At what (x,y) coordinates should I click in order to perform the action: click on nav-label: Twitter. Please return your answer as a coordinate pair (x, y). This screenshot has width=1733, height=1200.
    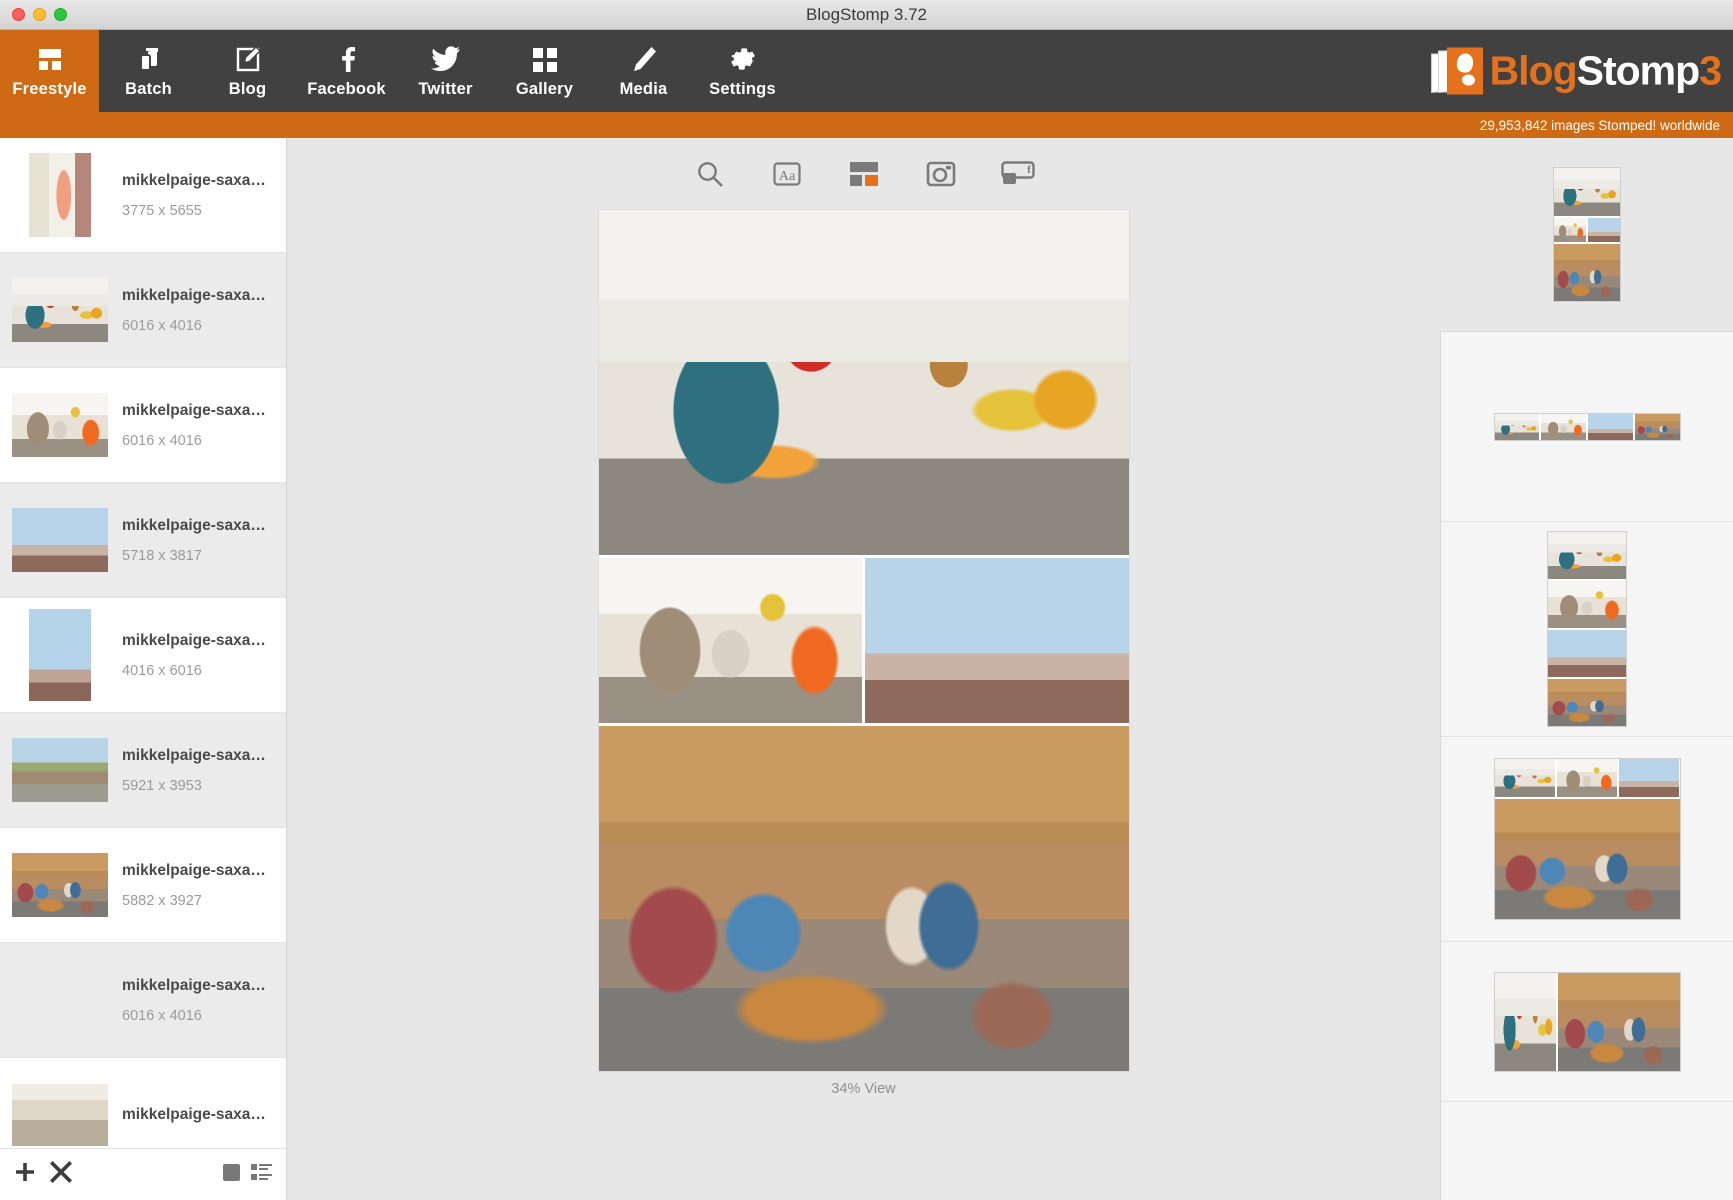
    Looking at the image, I should click on (445, 89).